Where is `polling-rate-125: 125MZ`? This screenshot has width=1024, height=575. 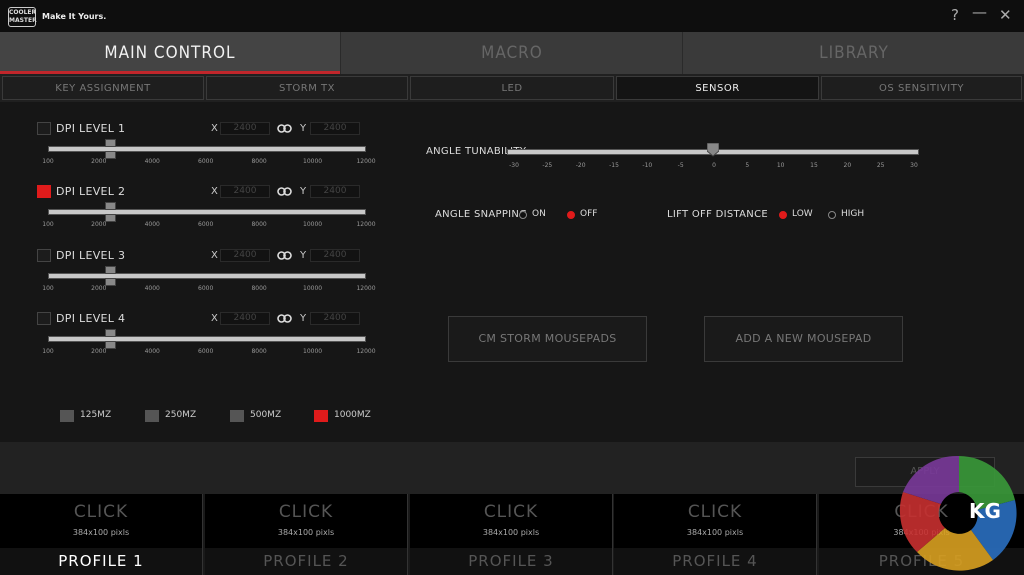 polling-rate-125: 125MZ is located at coordinates (90, 417).